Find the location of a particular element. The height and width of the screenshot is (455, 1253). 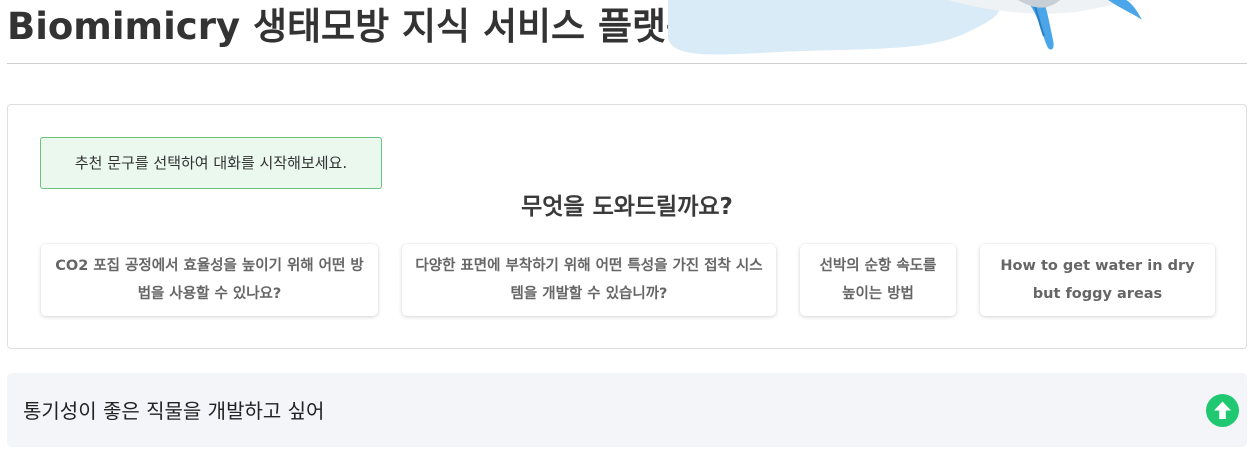

header: Biomimicry 생태모방 지식 서비스 플랫폼 is located at coordinates (626, 32).